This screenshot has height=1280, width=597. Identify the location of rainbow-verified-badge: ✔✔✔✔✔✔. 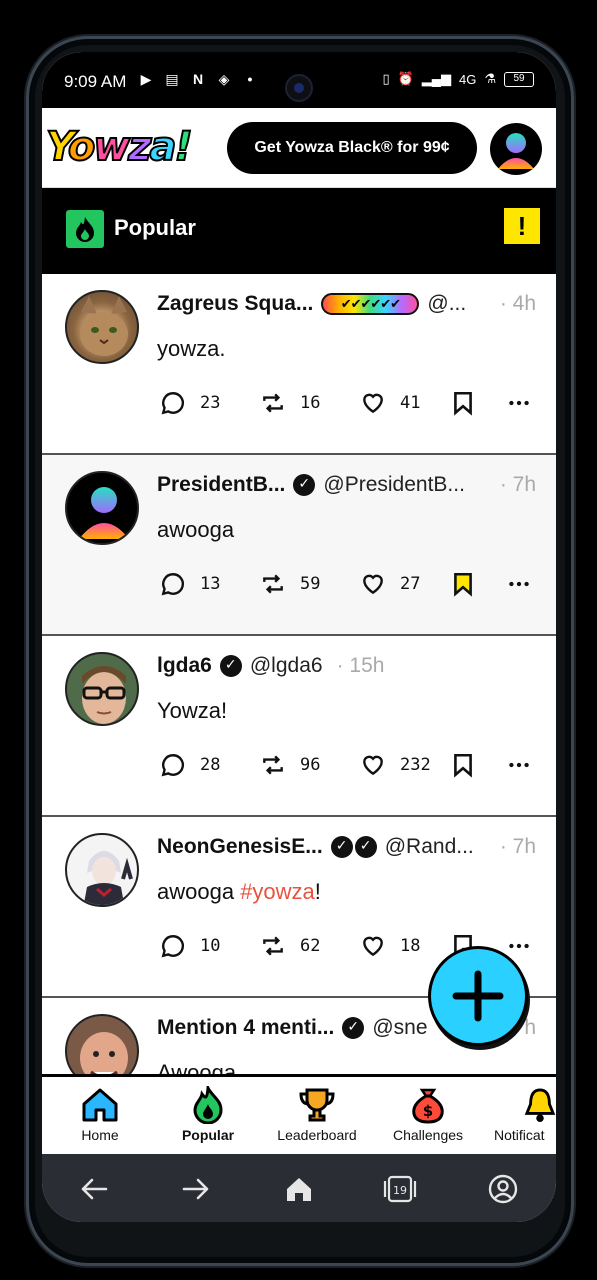
(370, 304).